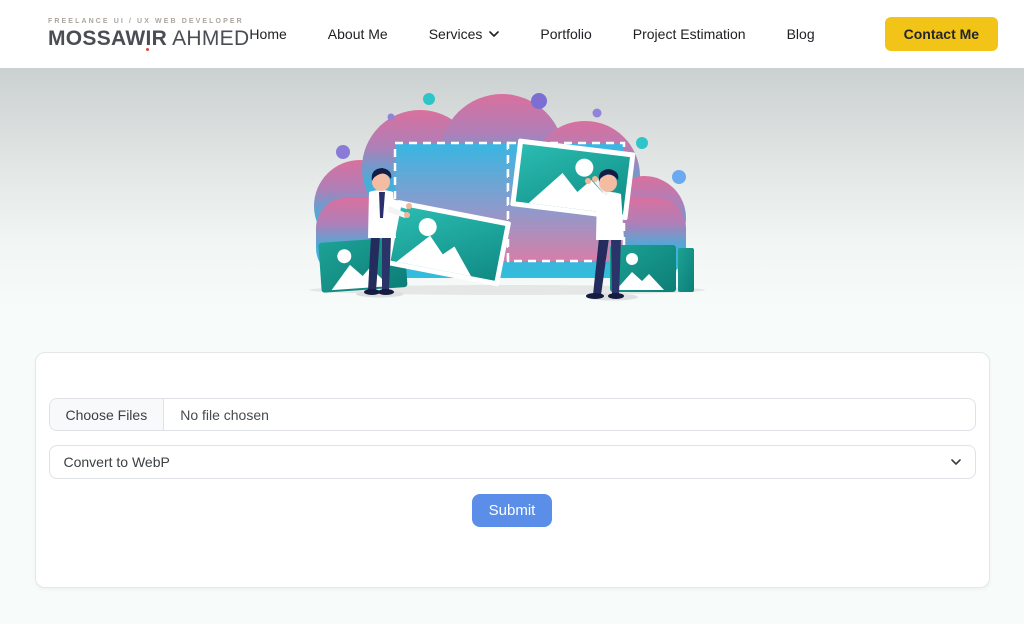 Image resolution: width=1024 pixels, height=624 pixels. What do you see at coordinates (507, 197) in the screenshot?
I see `cloud-image-upload-illustration` at bounding box center [507, 197].